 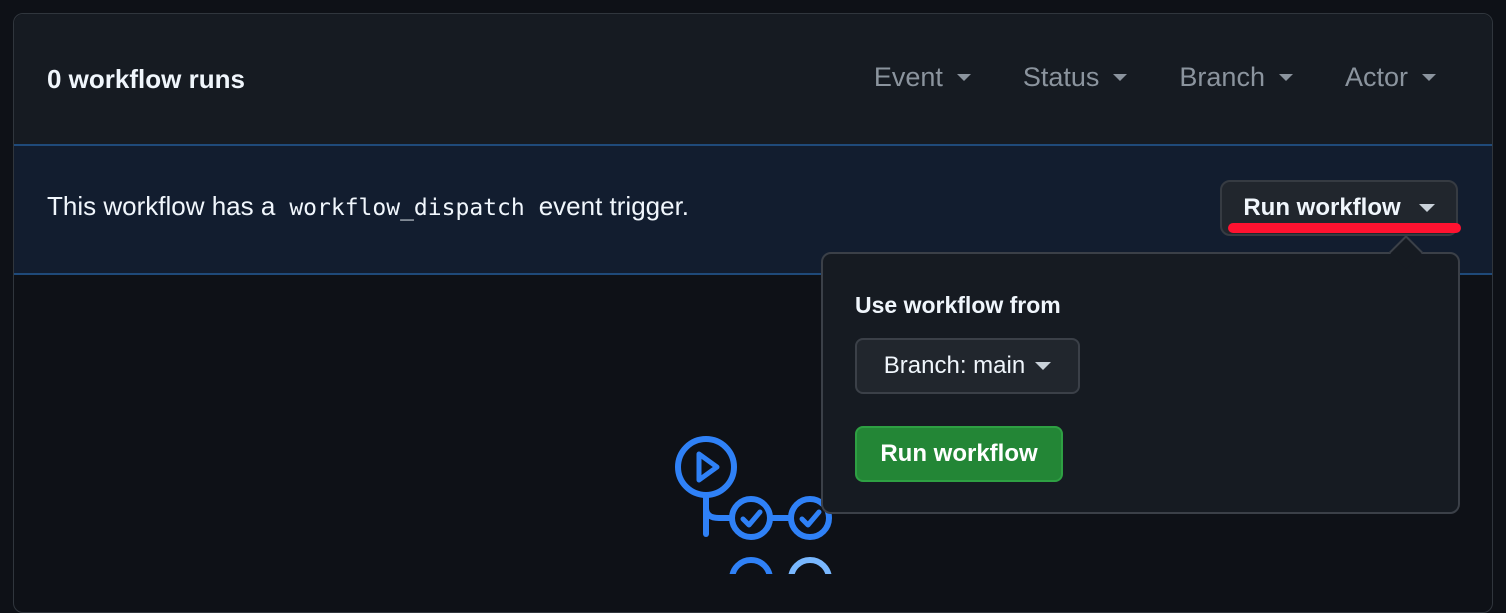 I want to click on banner-text-after: event trigger., so click(x=614, y=206).